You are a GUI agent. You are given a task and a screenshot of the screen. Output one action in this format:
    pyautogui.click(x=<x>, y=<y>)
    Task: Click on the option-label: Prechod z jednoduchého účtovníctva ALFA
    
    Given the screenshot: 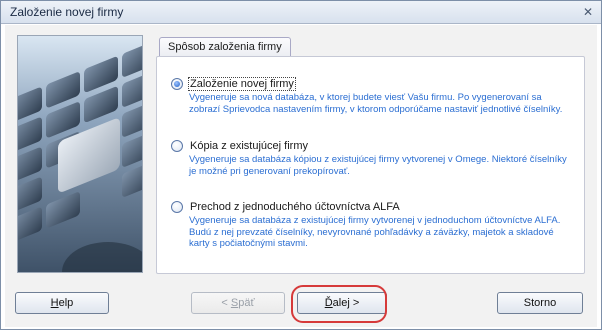 What is the action you would take?
    pyautogui.click(x=295, y=207)
    